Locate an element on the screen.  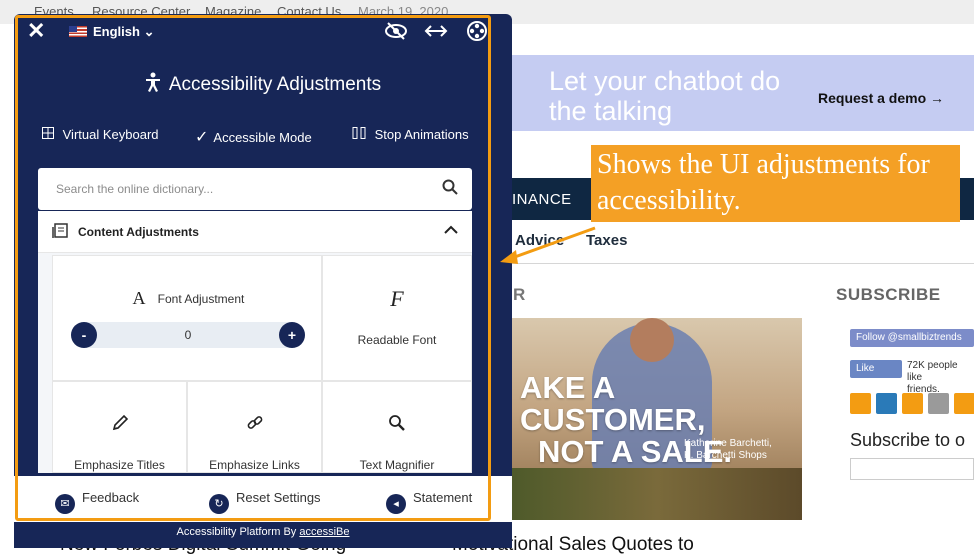
text-magnifier-tile: Text Magnifier is located at coordinates (397, 427).